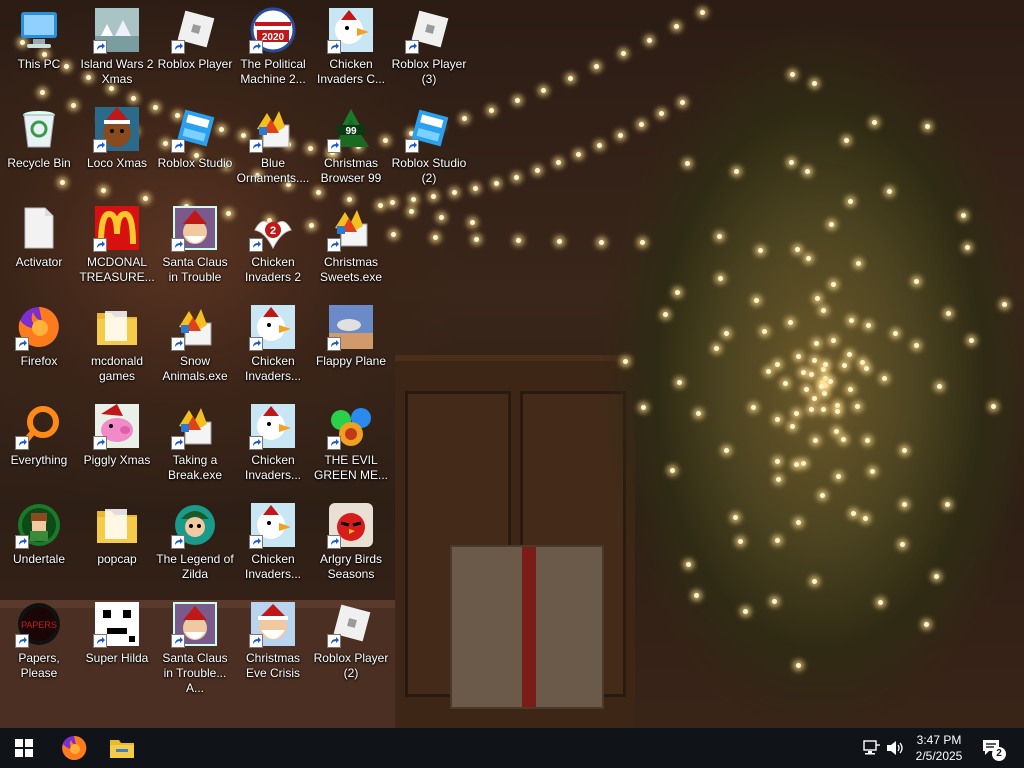 The width and height of the screenshot is (1024, 768). I want to click on desktop-icon-label: Activator, so click(39, 262).